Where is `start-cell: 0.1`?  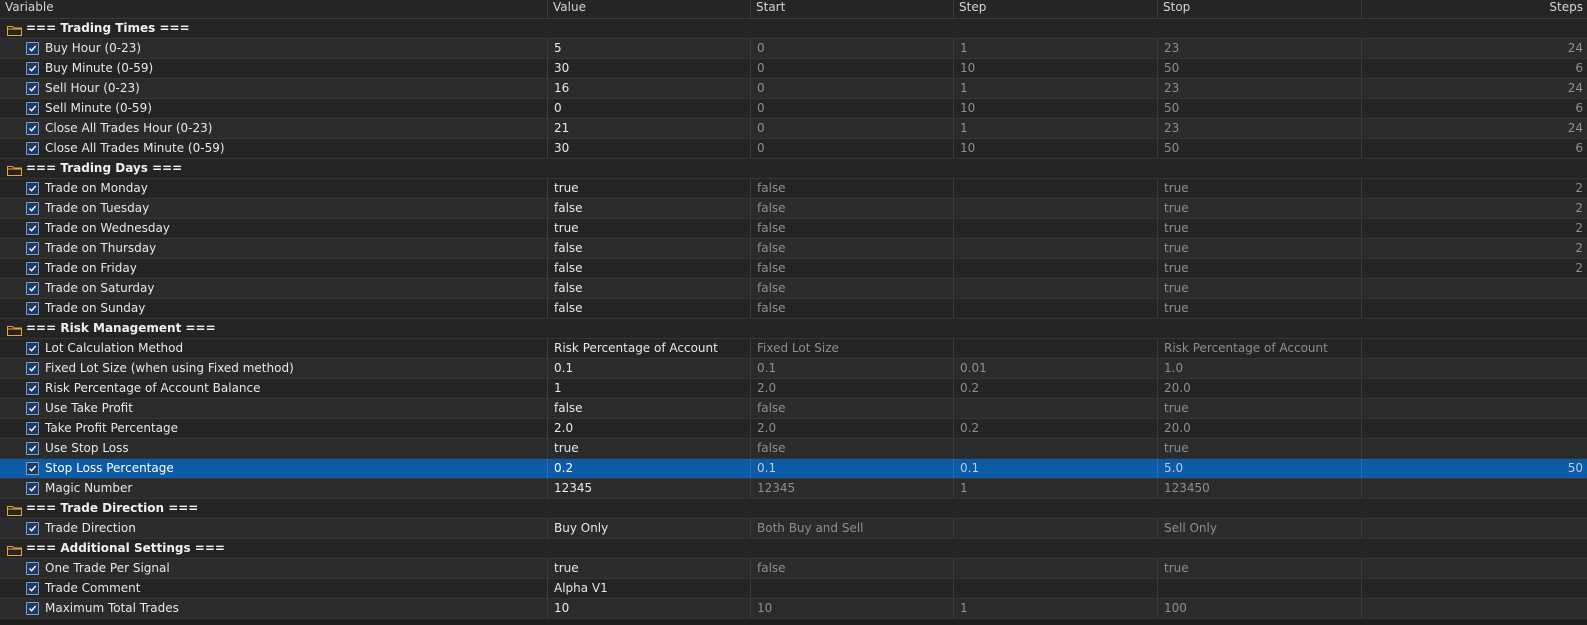 start-cell: 0.1 is located at coordinates (852, 368).